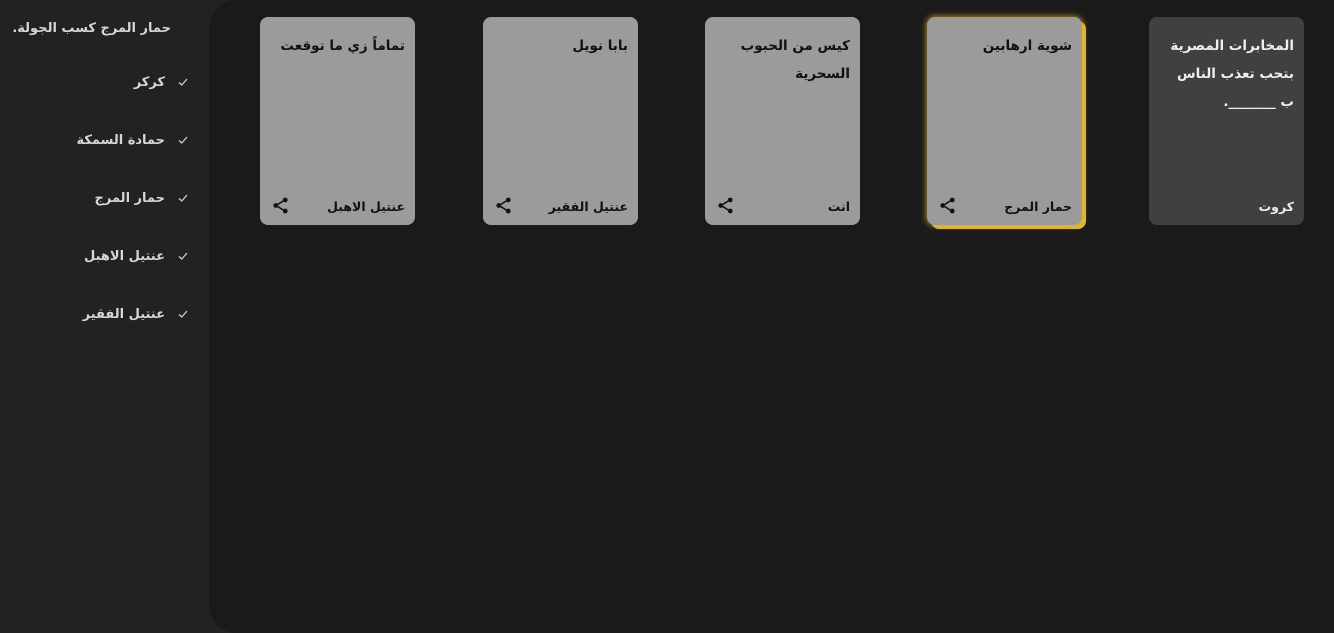 The width and height of the screenshot is (1334, 633). What do you see at coordinates (1276, 206) in the screenshot?
I see `black-card-deck-label: كروت` at bounding box center [1276, 206].